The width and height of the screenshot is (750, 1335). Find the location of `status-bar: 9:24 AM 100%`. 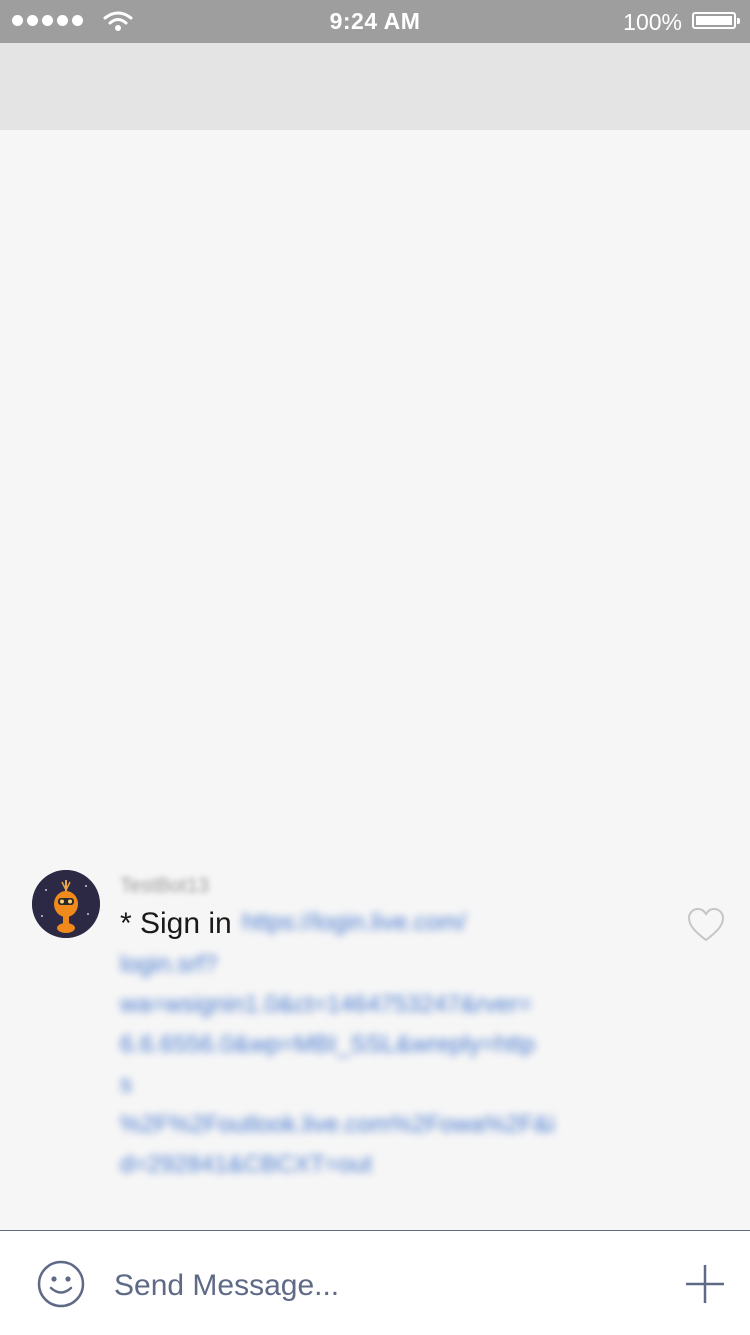

status-bar: 9:24 AM 100% is located at coordinates (375, 21).